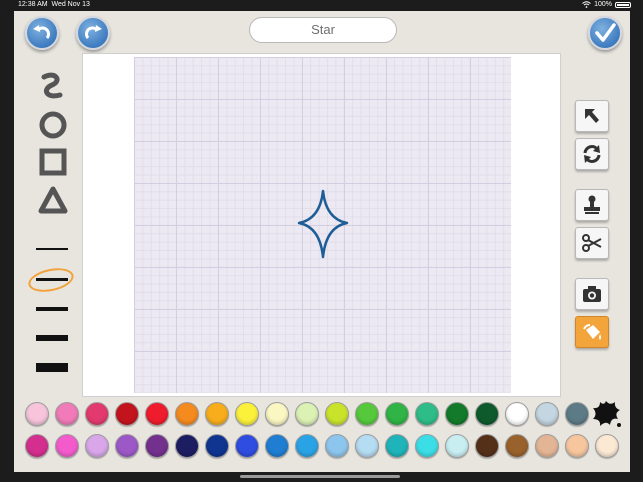 The height and width of the screenshot is (482, 643). Describe the element at coordinates (53, 87) in the screenshot. I see `freehand-tool-icon` at that location.